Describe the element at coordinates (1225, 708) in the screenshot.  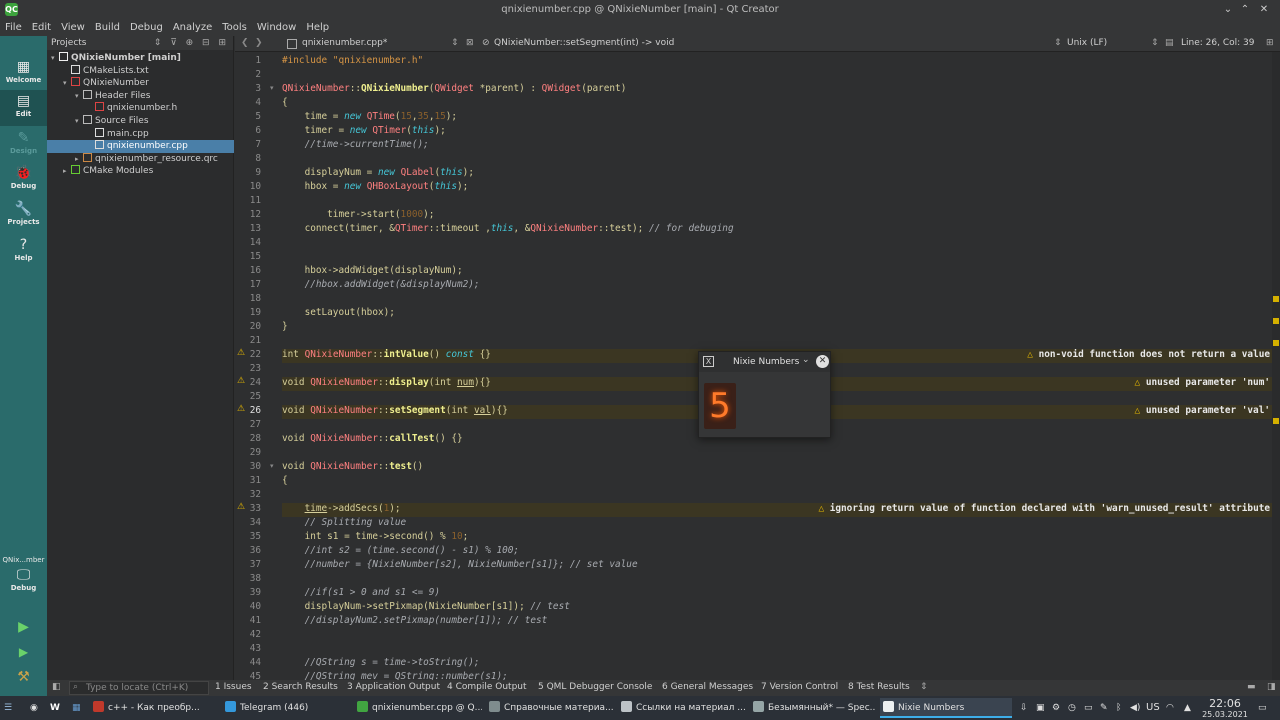
I see `clock: 22:06 25.03.2021` at that location.